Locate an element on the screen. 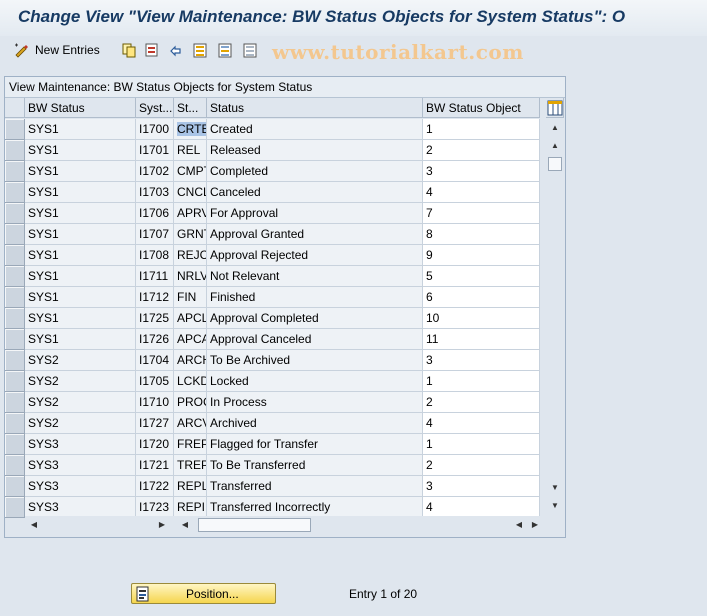 The height and width of the screenshot is (616, 707). cell-status: Transferred Incorrectly is located at coordinates (315, 507).